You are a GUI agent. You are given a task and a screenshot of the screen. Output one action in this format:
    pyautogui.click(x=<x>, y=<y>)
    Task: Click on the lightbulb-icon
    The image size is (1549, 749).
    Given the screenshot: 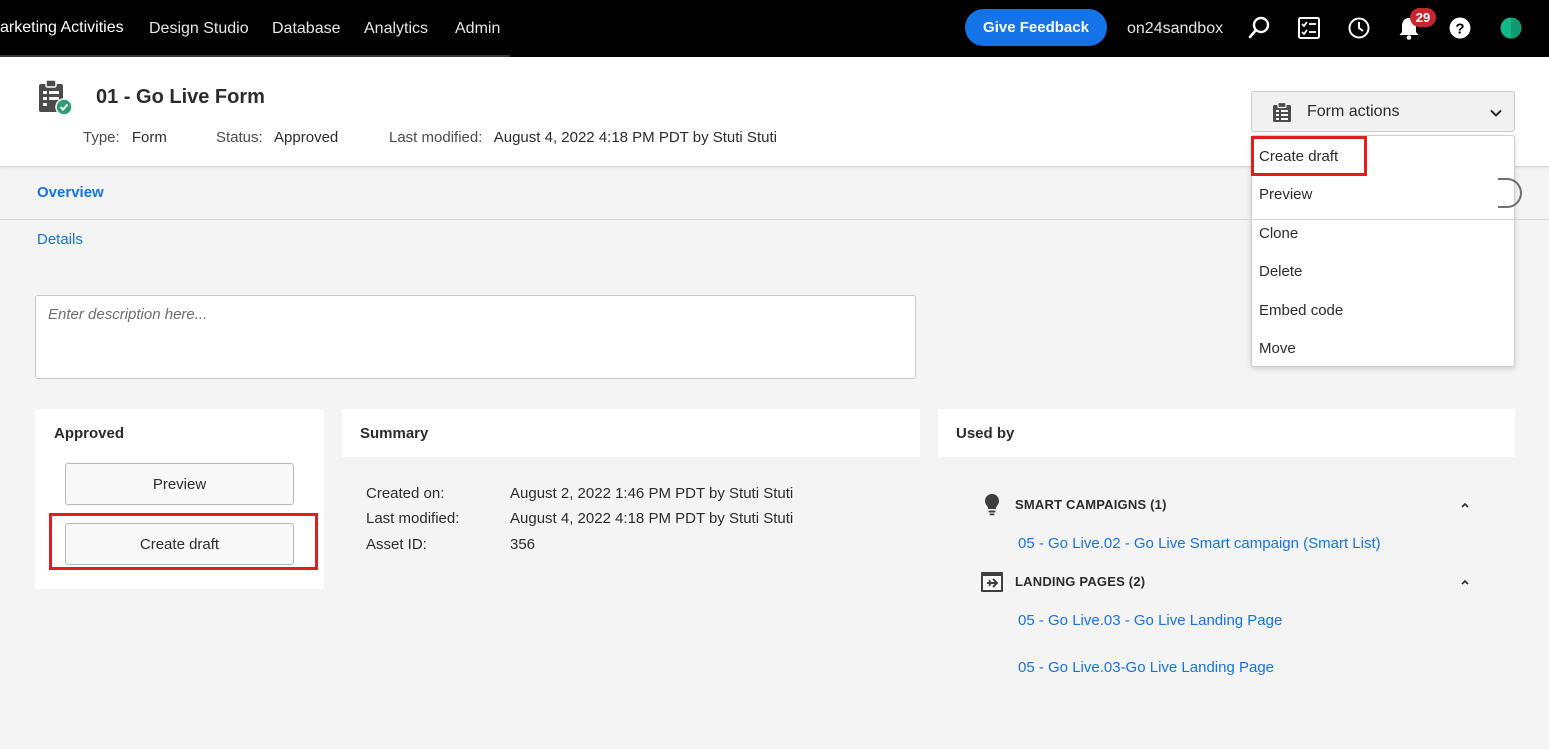 What is the action you would take?
    pyautogui.click(x=992, y=505)
    